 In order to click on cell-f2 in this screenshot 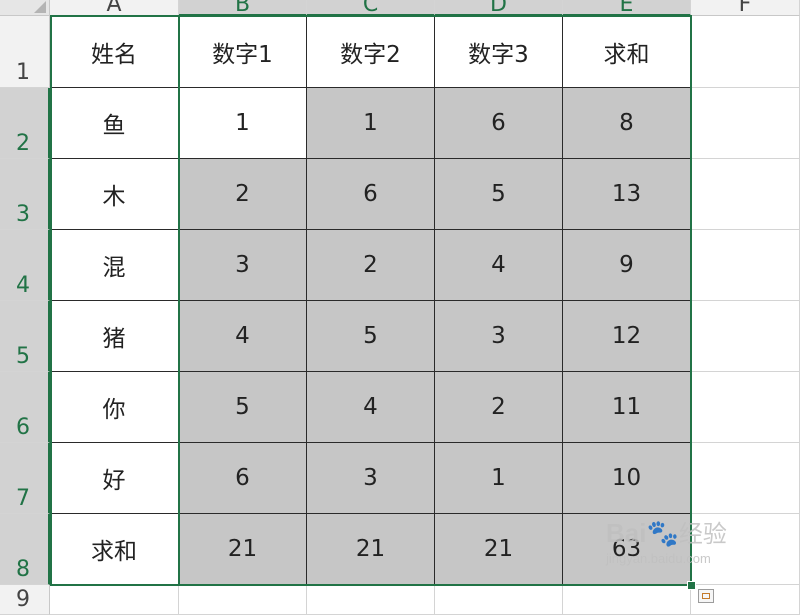, I will do `click(745, 123)`.